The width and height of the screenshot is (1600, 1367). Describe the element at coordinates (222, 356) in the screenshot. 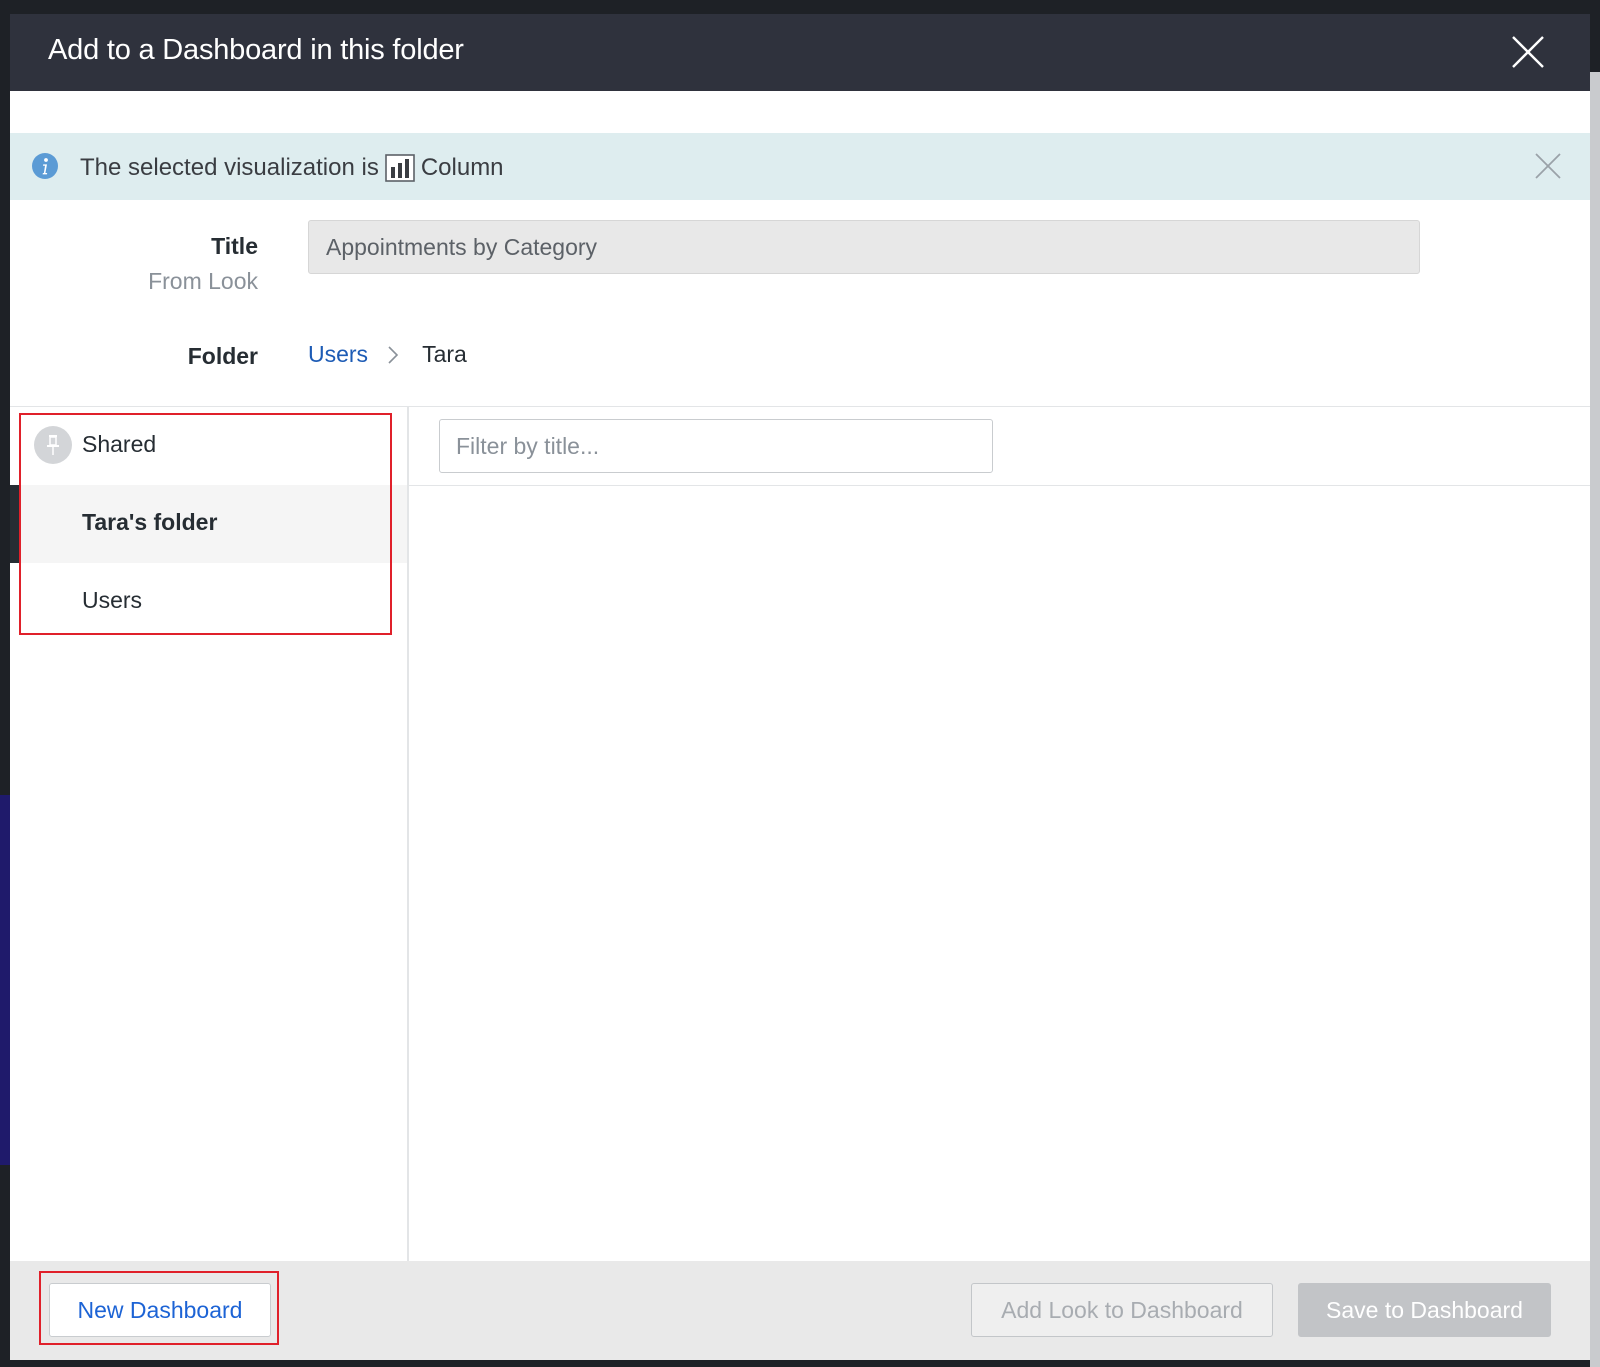

I see `folder-label: Folder` at that location.